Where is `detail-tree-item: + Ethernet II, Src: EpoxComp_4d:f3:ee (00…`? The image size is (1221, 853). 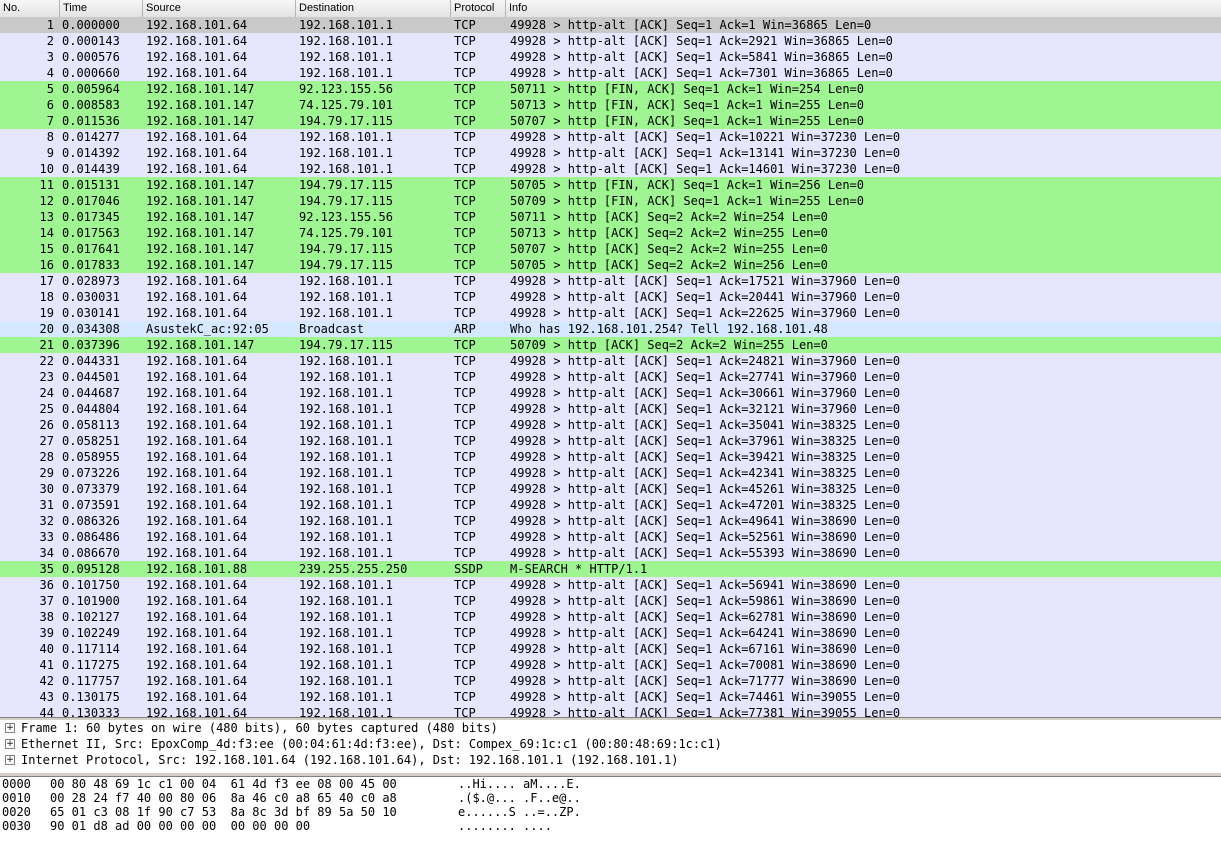 detail-tree-item: + Ethernet II, Src: EpoxComp_4d:f3:ee (00… is located at coordinates (610, 744).